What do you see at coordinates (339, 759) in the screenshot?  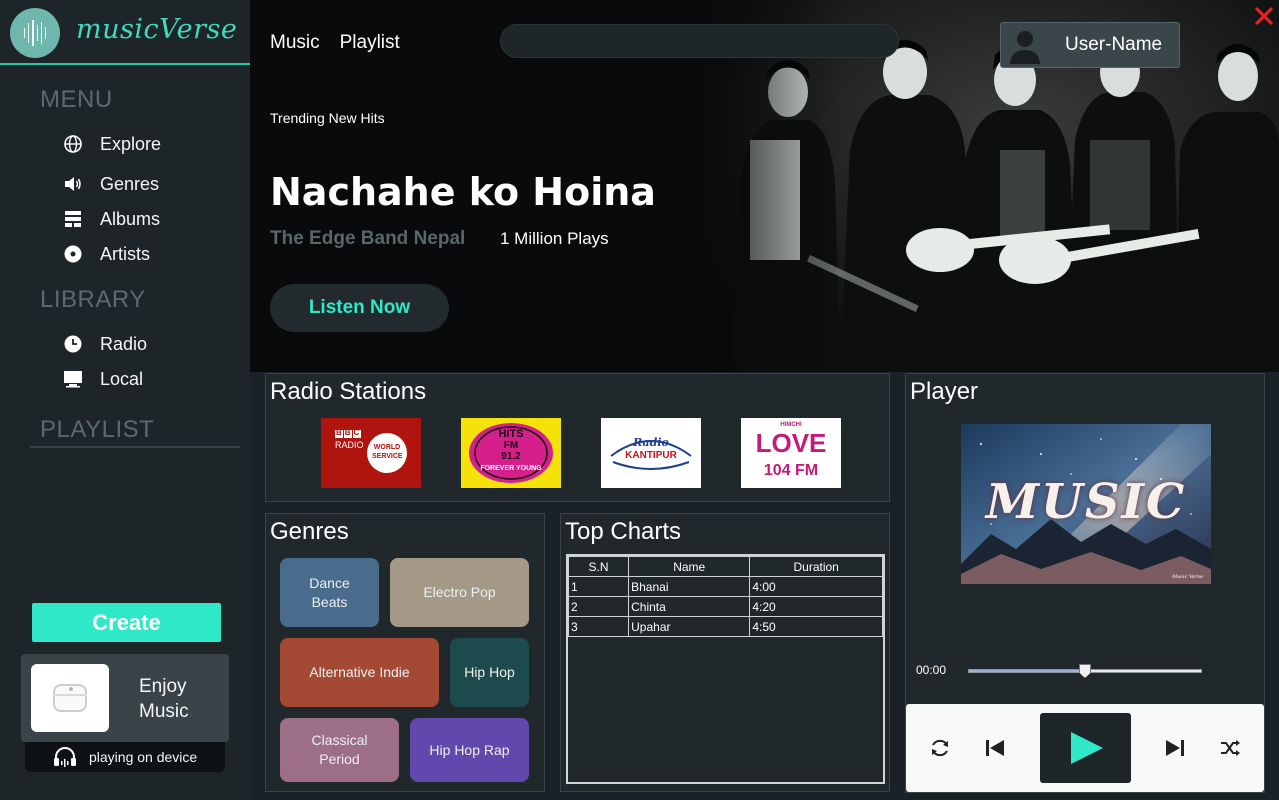 I see `genre-label: Period` at bounding box center [339, 759].